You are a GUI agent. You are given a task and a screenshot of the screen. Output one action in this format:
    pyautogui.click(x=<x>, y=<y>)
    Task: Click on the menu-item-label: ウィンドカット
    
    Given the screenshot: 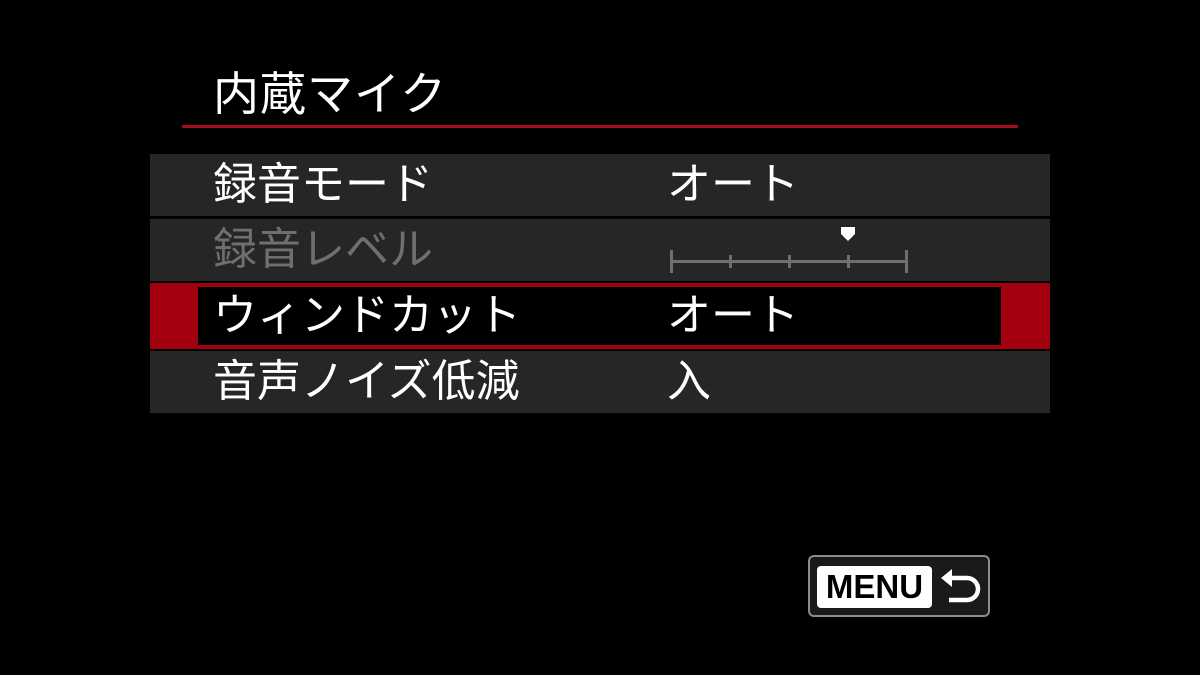 What is the action you would take?
    pyautogui.click(x=367, y=315)
    